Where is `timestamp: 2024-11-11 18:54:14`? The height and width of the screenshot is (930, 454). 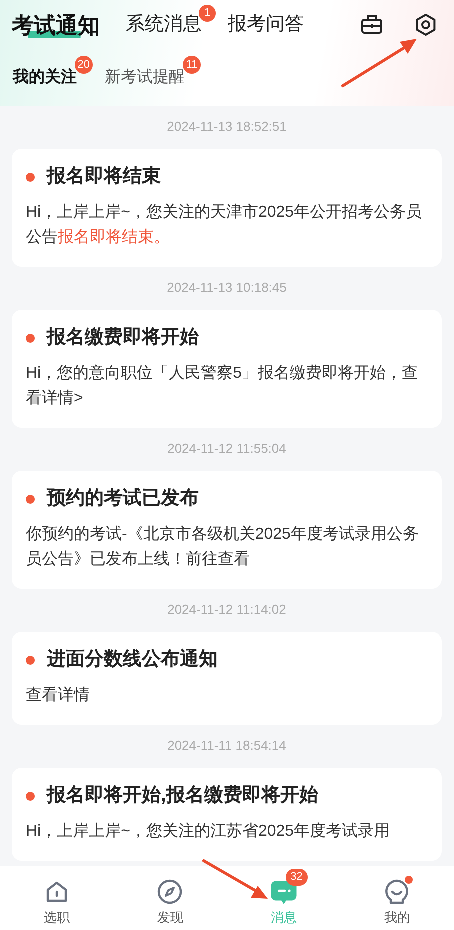
timestamp: 2024-11-11 18:54:14 is located at coordinates (227, 746).